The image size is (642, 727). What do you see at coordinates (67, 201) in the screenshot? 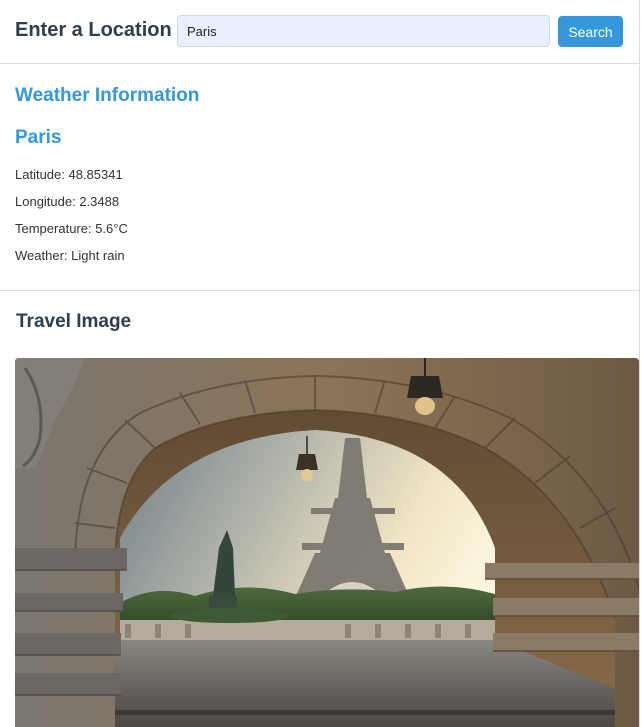
I see `longitude-text: Longitude: 2.3488` at bounding box center [67, 201].